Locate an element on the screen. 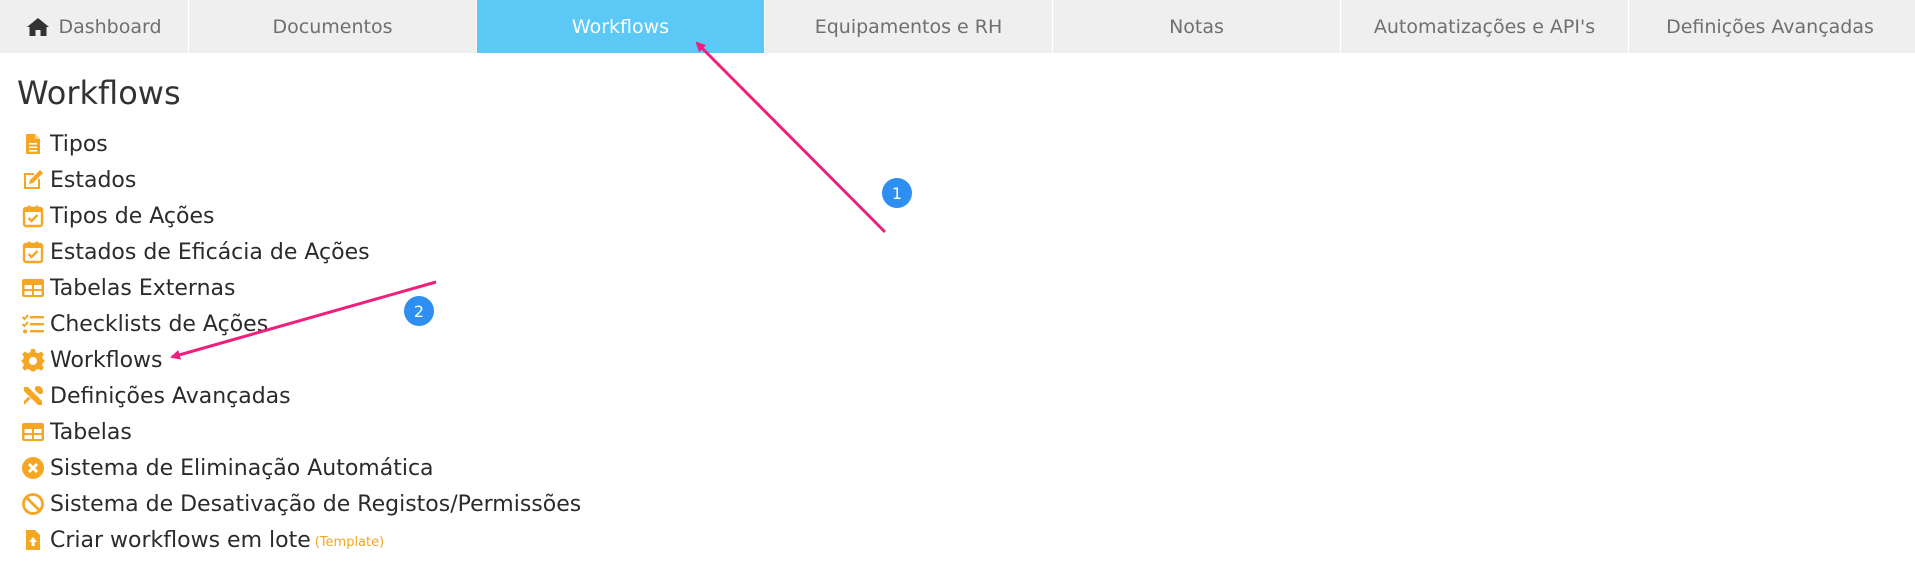 This screenshot has height=576, width=1915. menu-item-label: Tabelas Externas is located at coordinates (143, 288).